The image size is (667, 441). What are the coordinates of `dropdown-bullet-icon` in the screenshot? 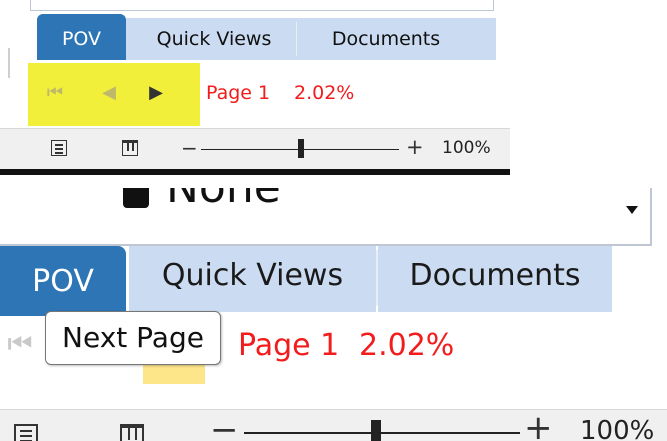 It's located at (136, 198).